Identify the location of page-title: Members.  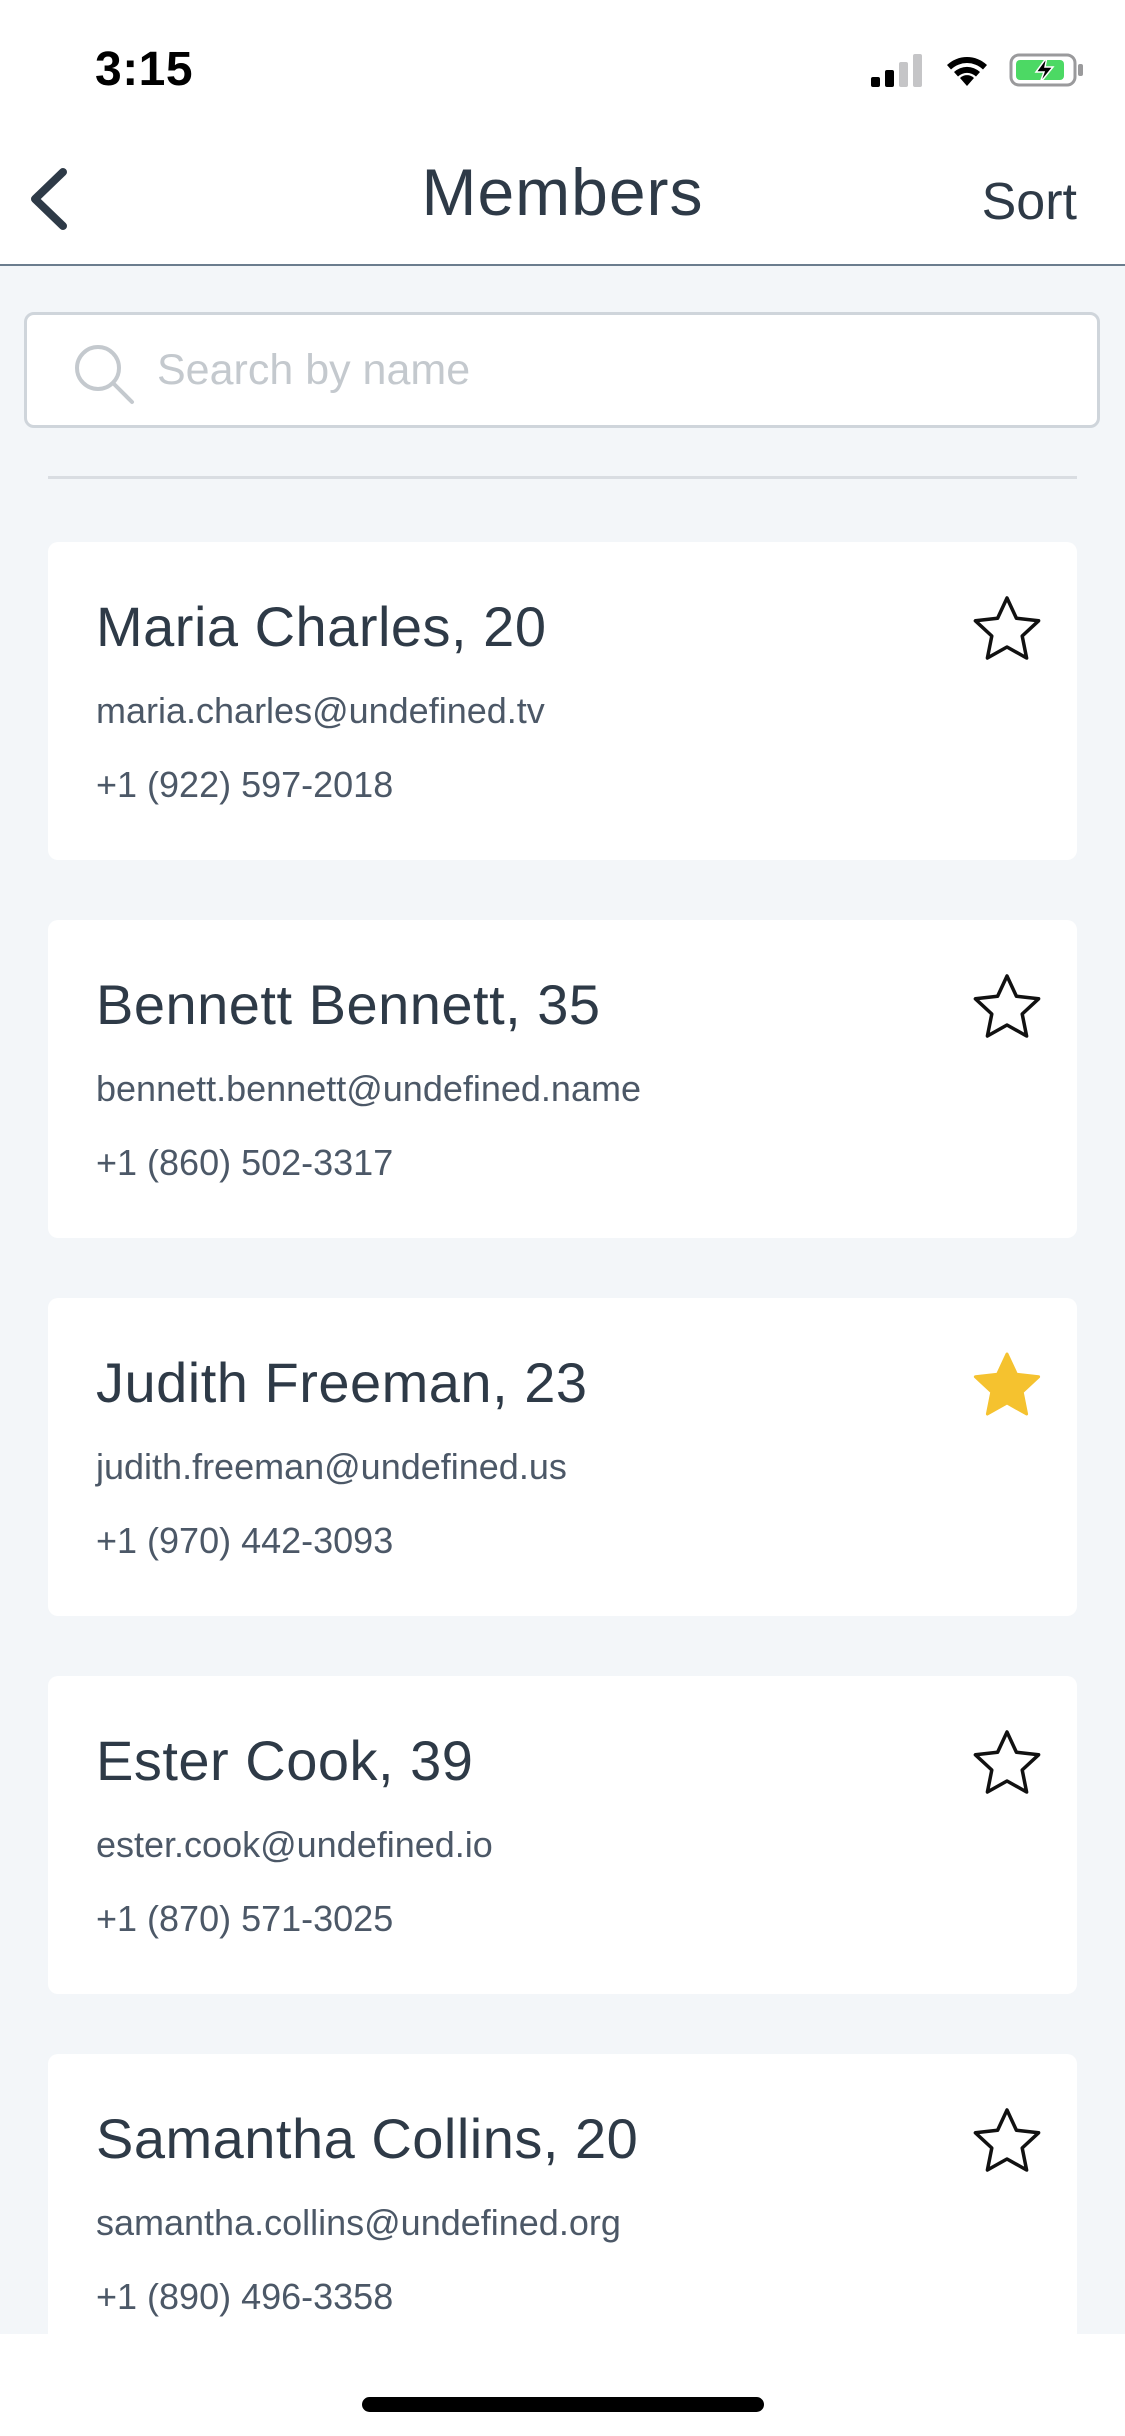
(562, 192).